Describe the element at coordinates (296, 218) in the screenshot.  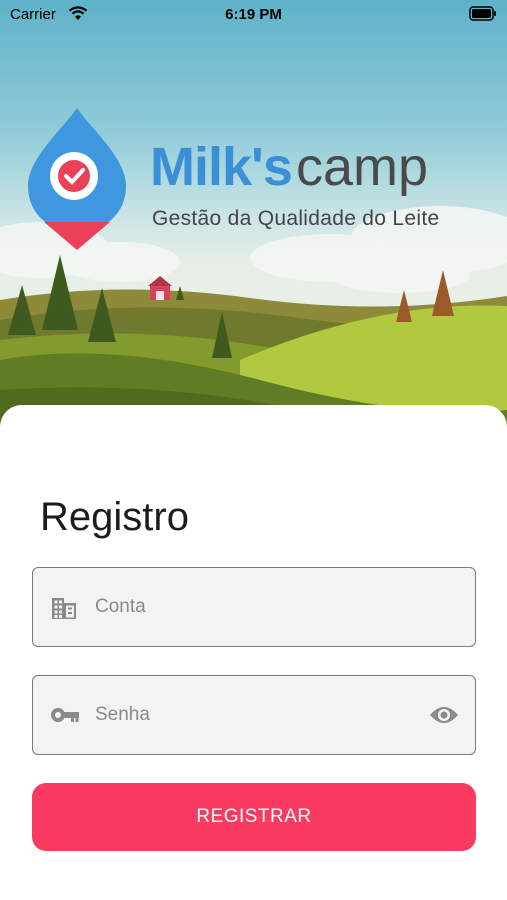
I see `brand-tagline: Gestão da Qualidade do Leite` at that location.